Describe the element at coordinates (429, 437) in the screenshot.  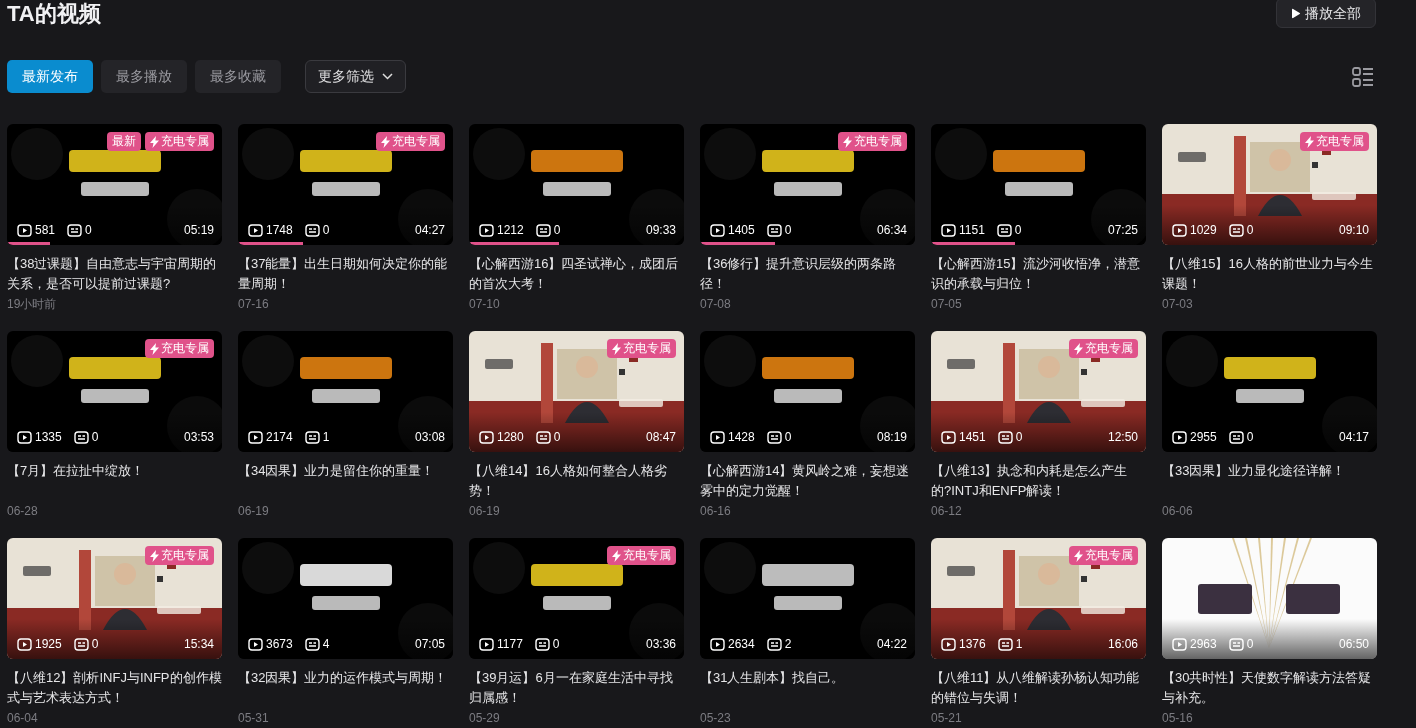
I see `duration: 03:08` at that location.